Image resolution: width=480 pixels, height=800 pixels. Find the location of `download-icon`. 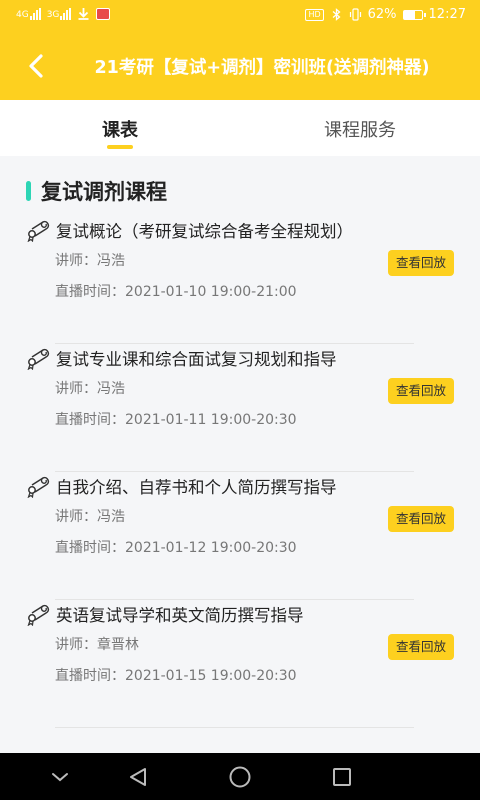

download-icon is located at coordinates (83, 13).